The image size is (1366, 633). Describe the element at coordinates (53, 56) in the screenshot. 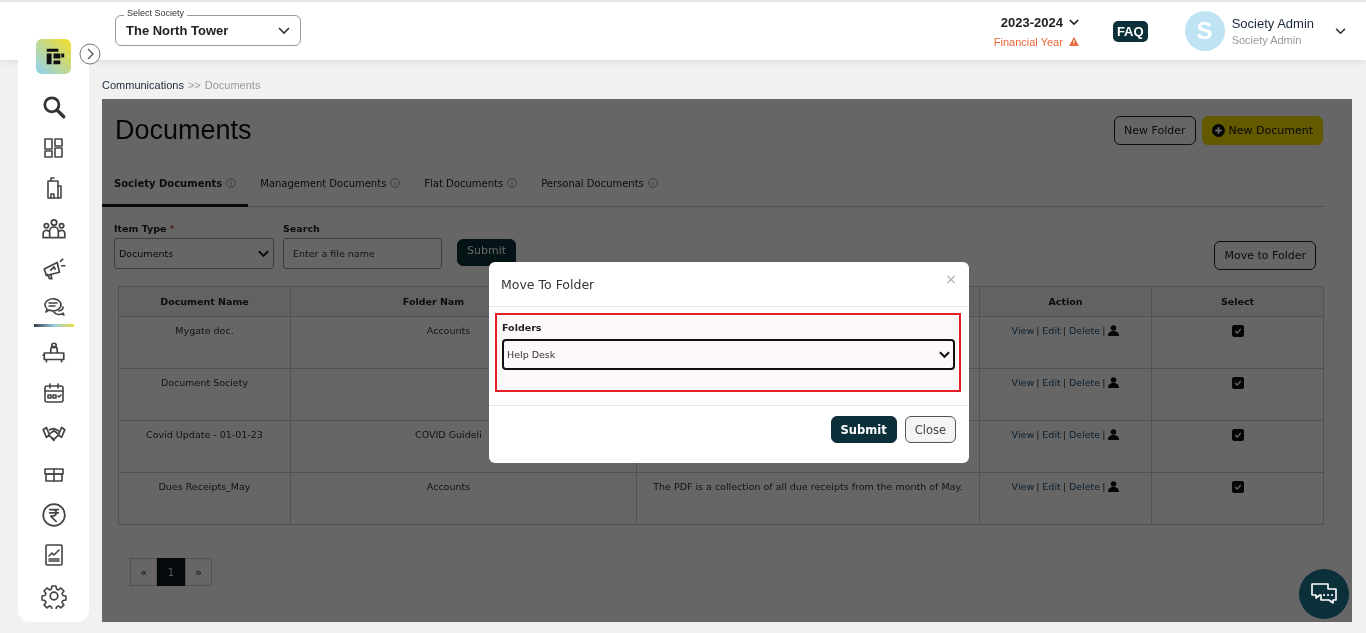

I see `logo` at that location.